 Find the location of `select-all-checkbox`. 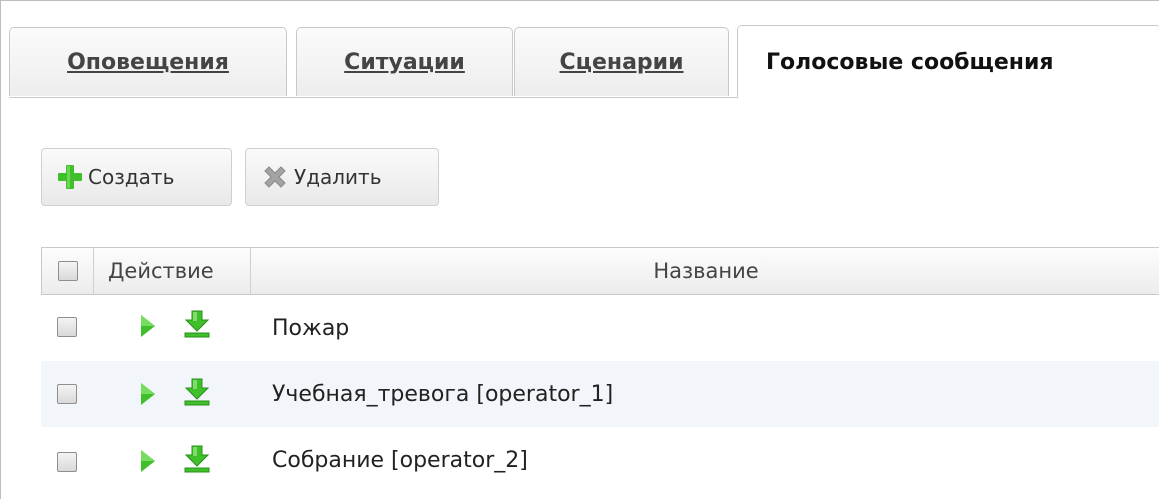

select-all-checkbox is located at coordinates (68, 271).